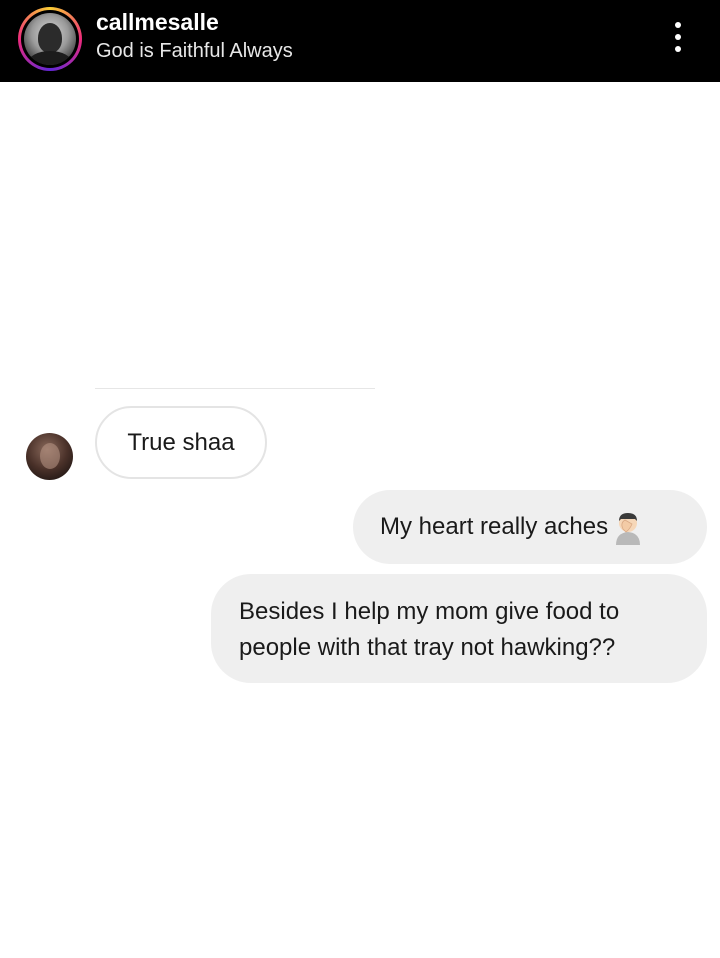 The image size is (720, 958). I want to click on message-bubble-incoming: True shaa, so click(181, 442).